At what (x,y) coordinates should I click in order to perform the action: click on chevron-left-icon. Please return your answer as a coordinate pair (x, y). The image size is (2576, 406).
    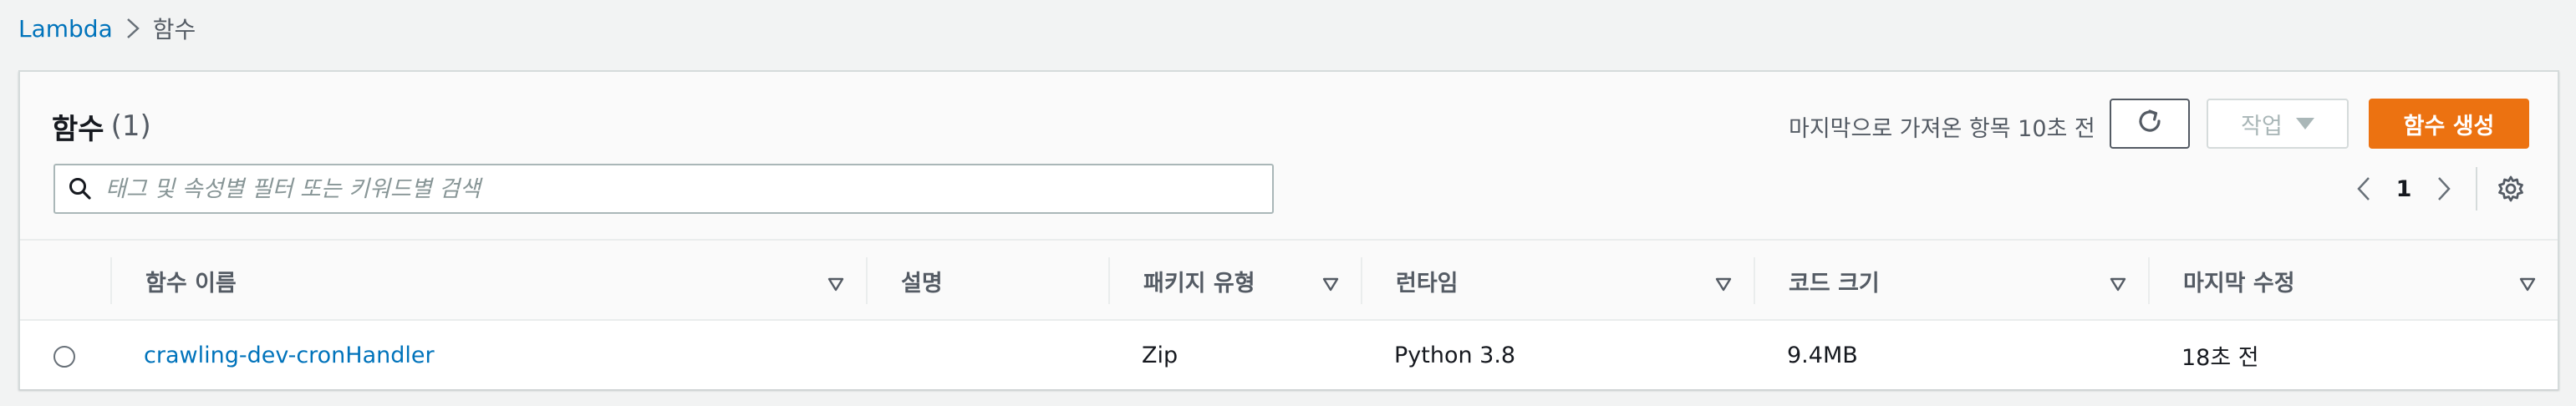
    Looking at the image, I should click on (2363, 189).